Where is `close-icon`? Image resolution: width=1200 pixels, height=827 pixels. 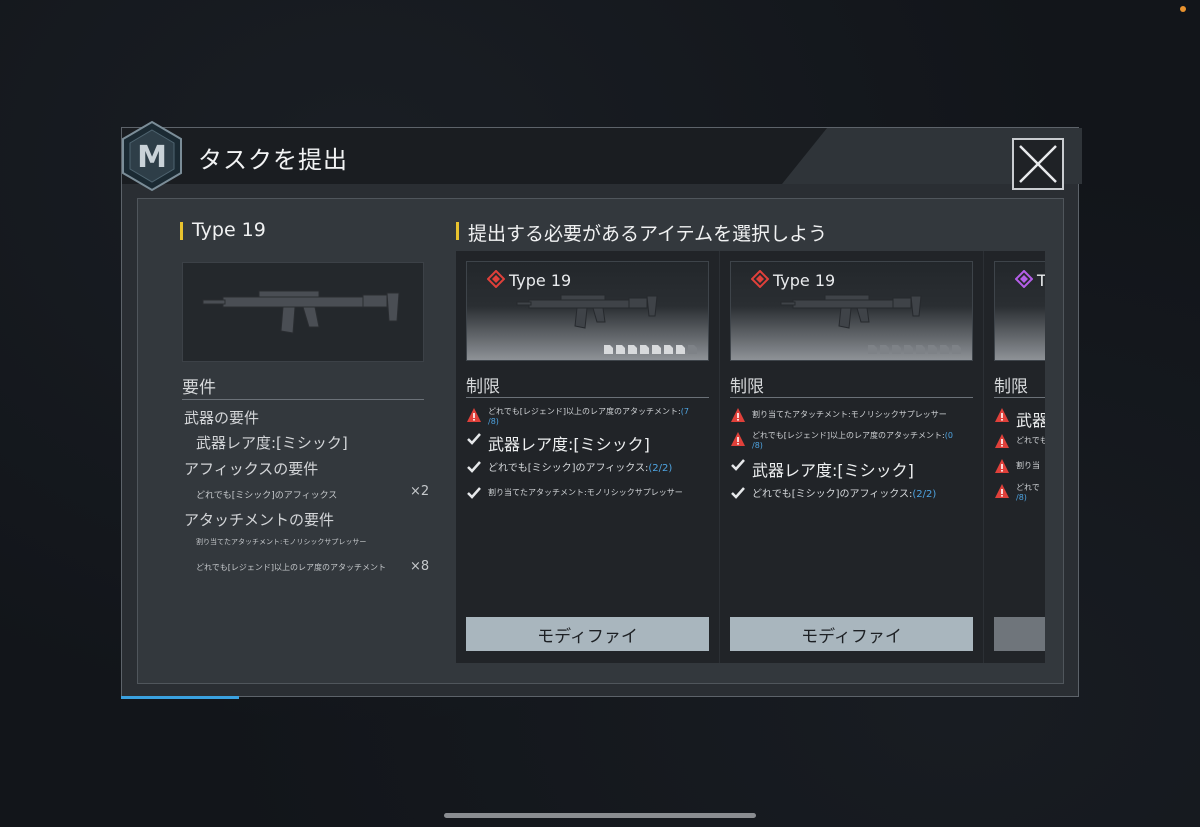
close-icon is located at coordinates (1038, 164).